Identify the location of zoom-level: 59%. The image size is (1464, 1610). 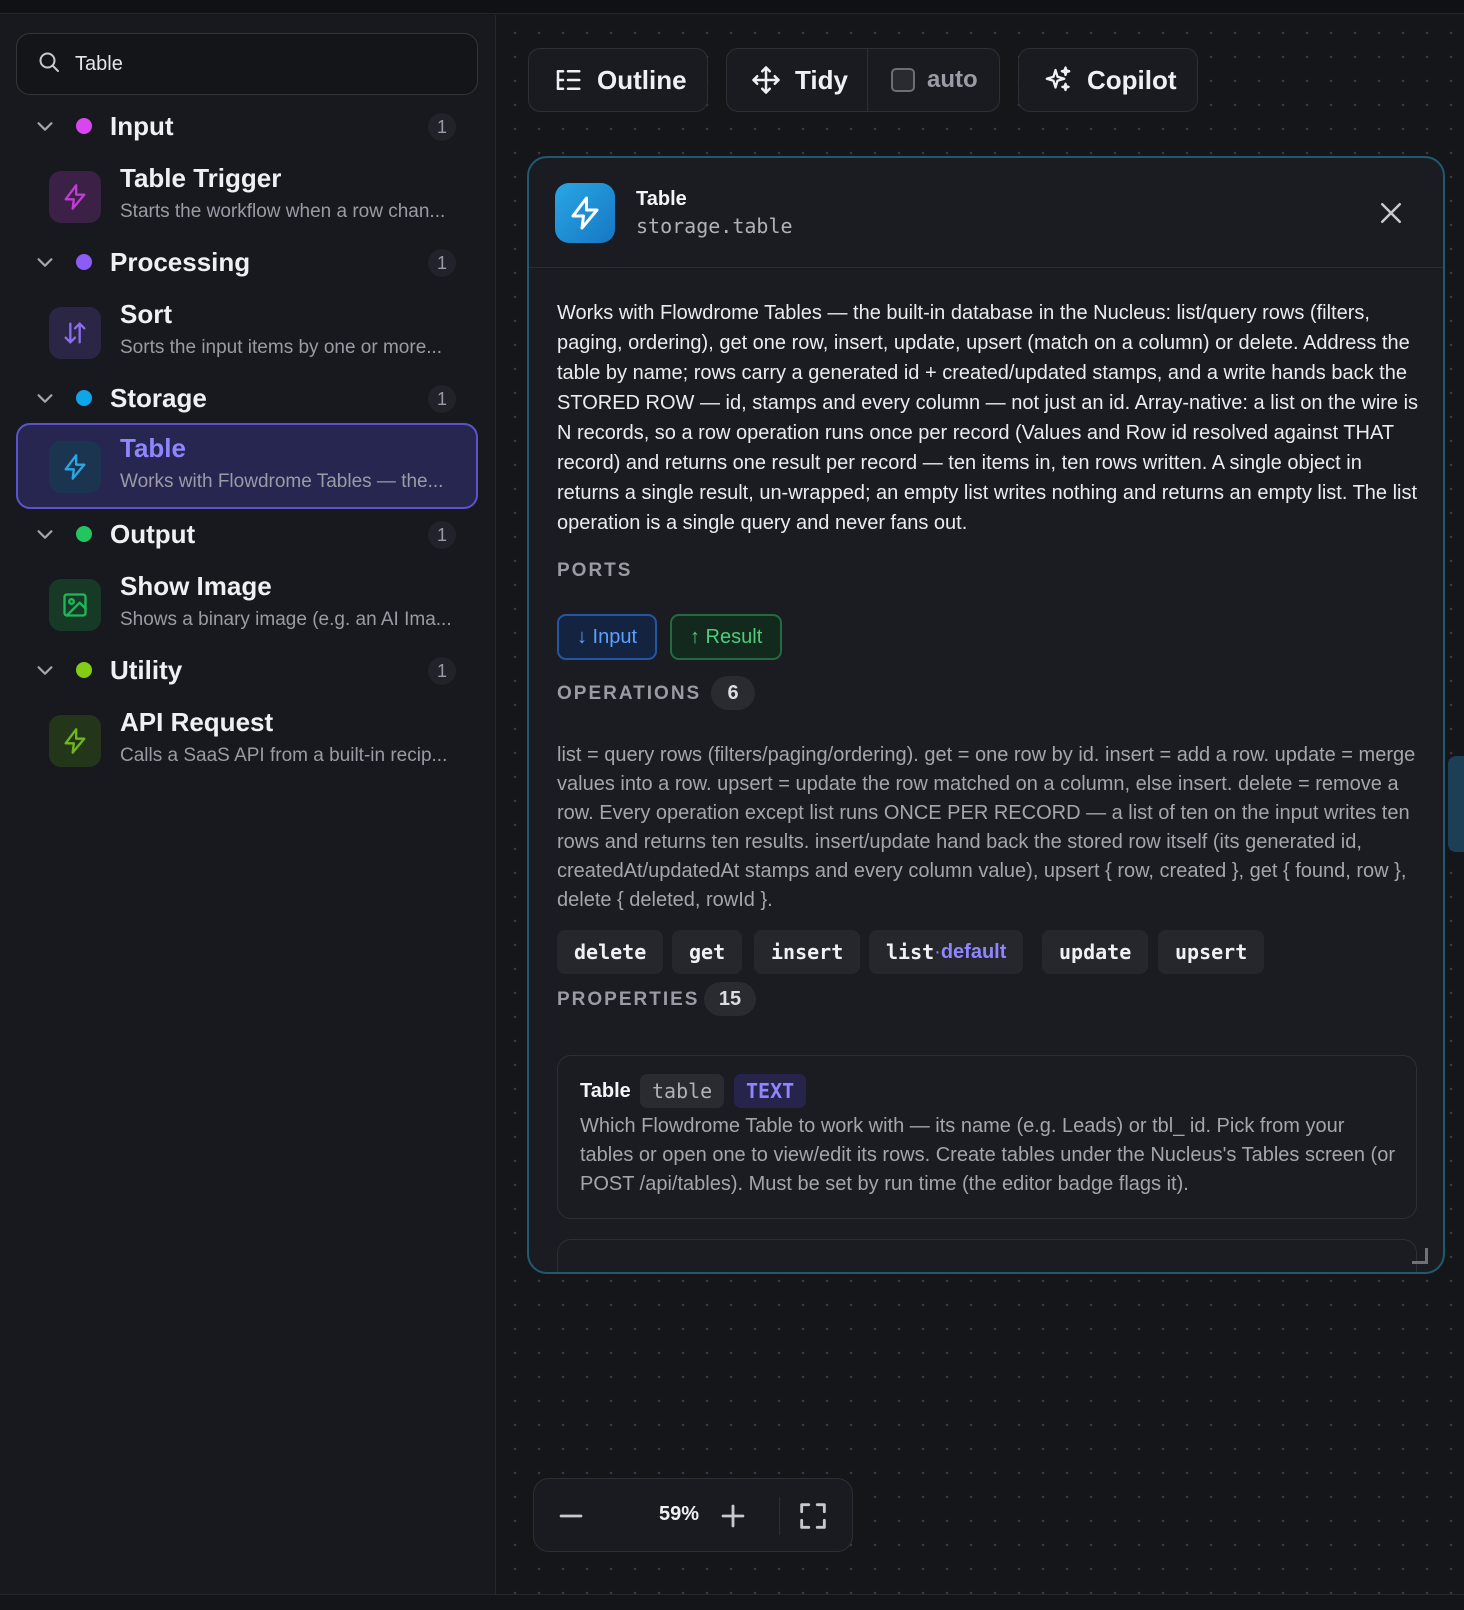
(679, 1514).